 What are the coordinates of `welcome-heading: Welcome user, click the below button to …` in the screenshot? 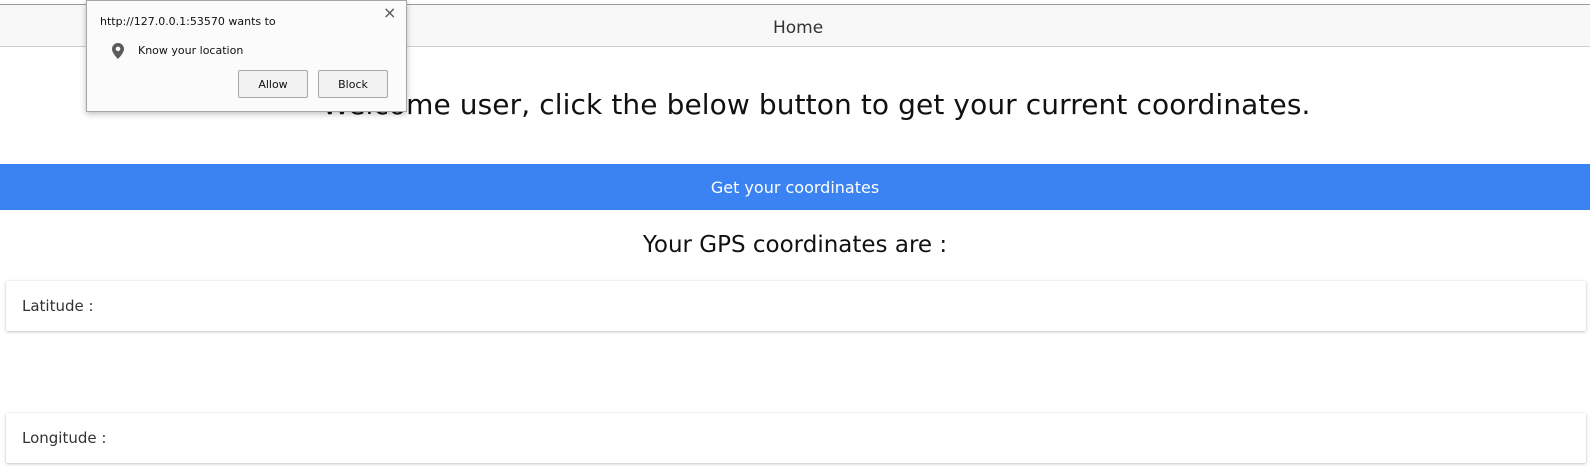 It's located at (816, 104).